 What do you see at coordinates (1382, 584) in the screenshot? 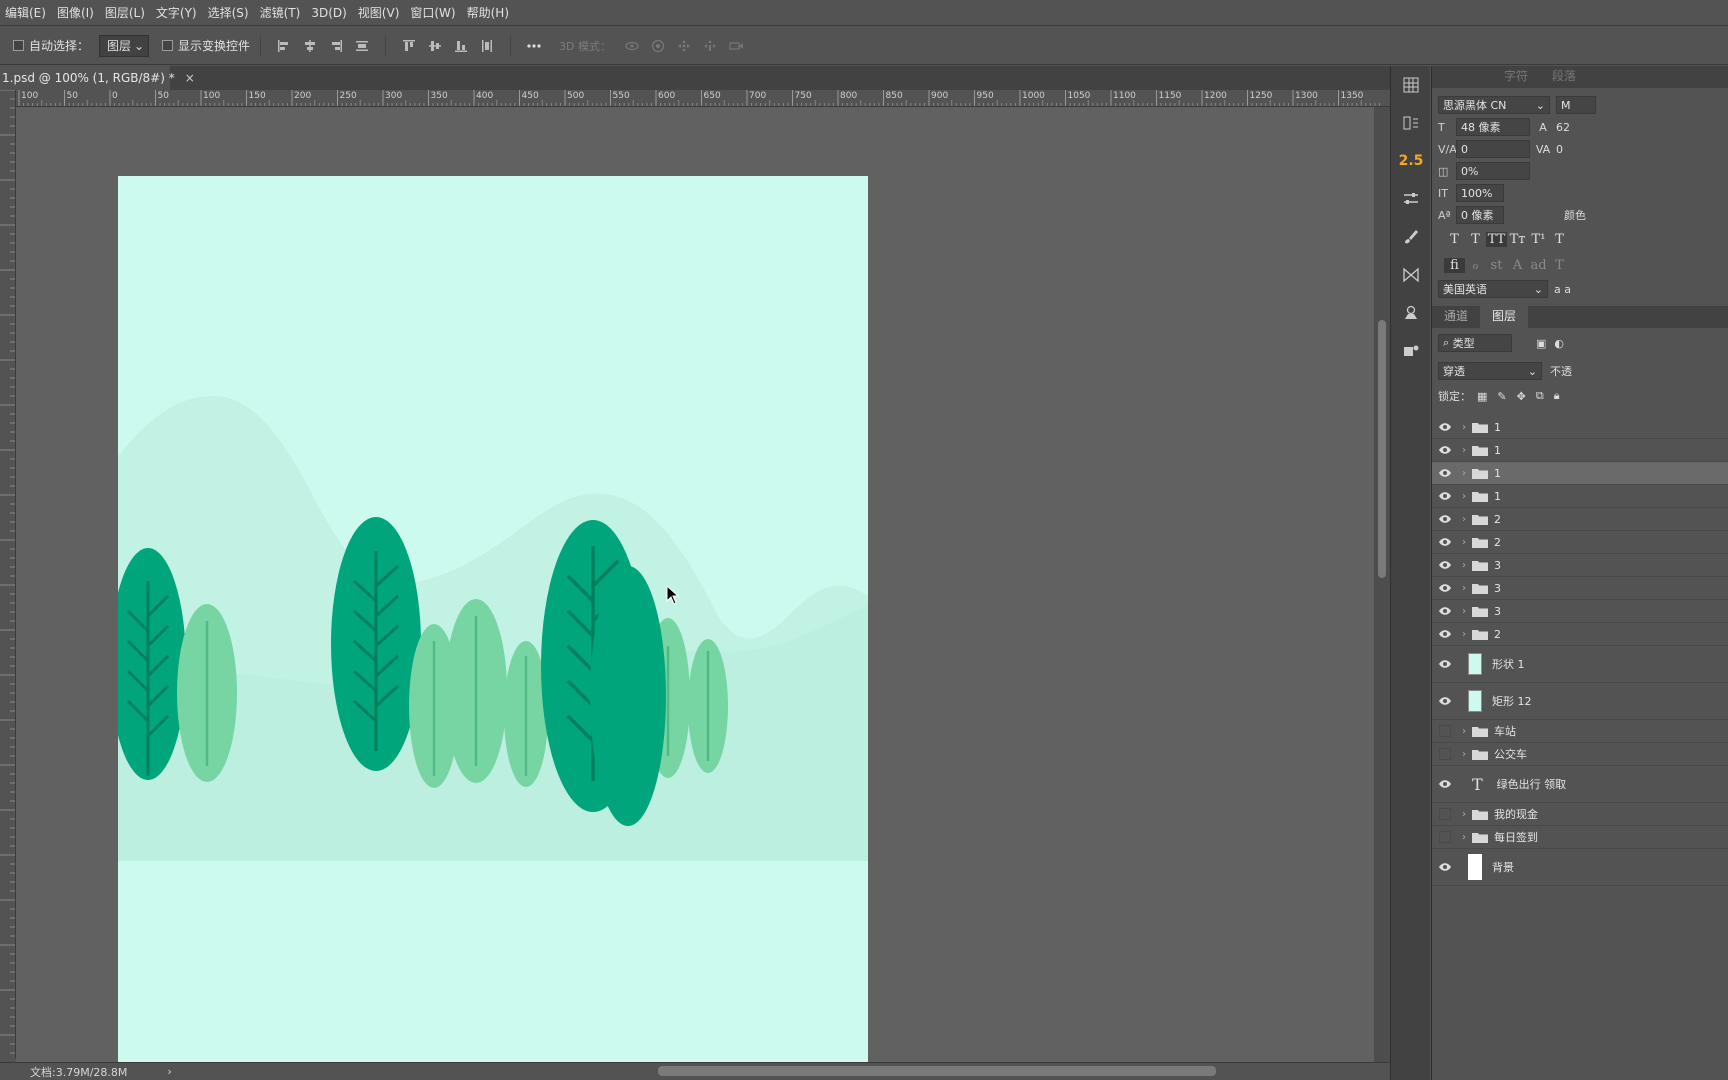
I see `vertical-scrollbar` at bounding box center [1382, 584].